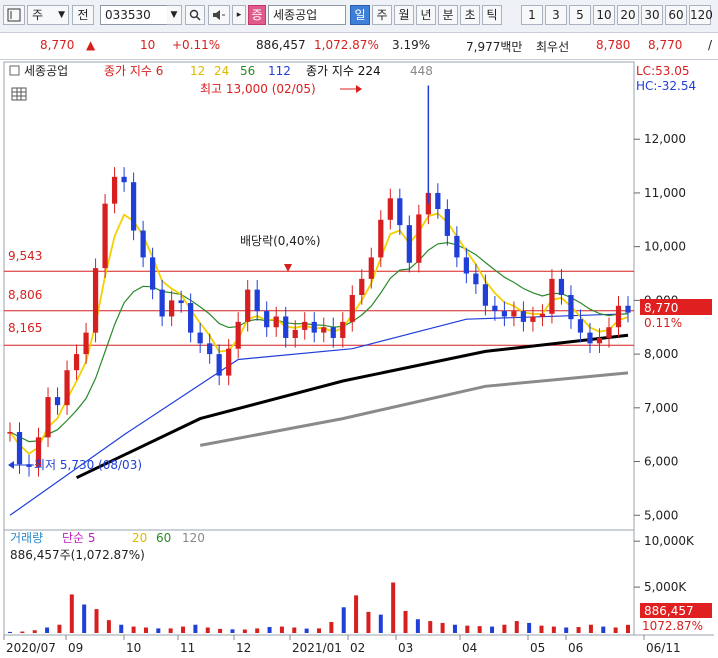 Image resolution: width=718 pixels, height=658 pixels. I want to click on code-dropdown-icon: ▼, so click(174, 15).